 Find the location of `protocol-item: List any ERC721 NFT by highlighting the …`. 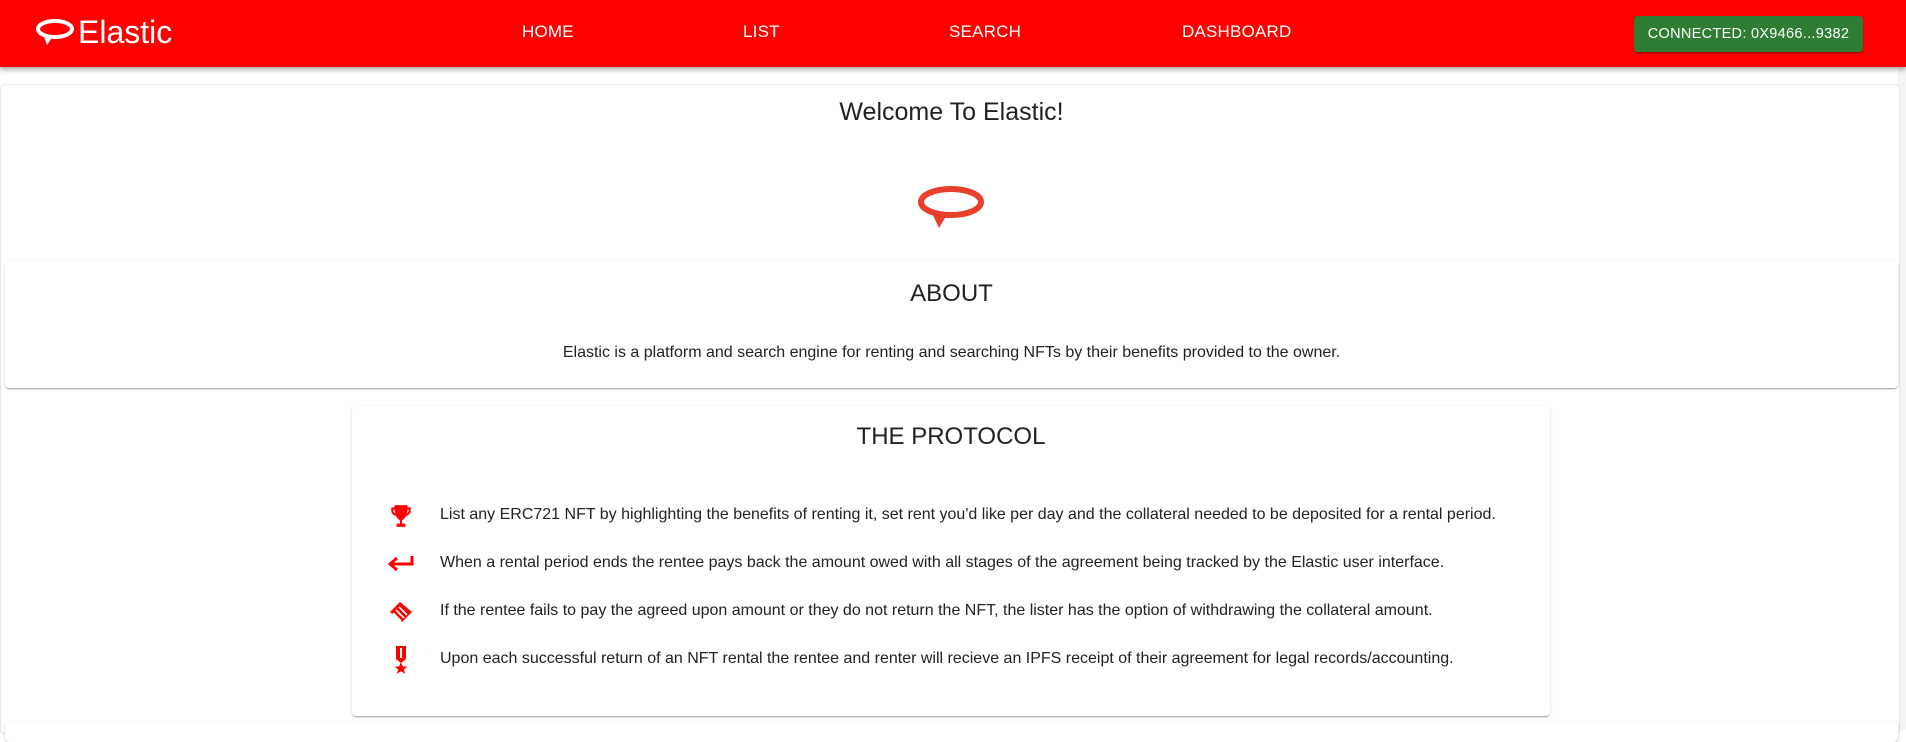

protocol-item: List any ERC721 NFT by highlighting the … is located at coordinates (951, 515).